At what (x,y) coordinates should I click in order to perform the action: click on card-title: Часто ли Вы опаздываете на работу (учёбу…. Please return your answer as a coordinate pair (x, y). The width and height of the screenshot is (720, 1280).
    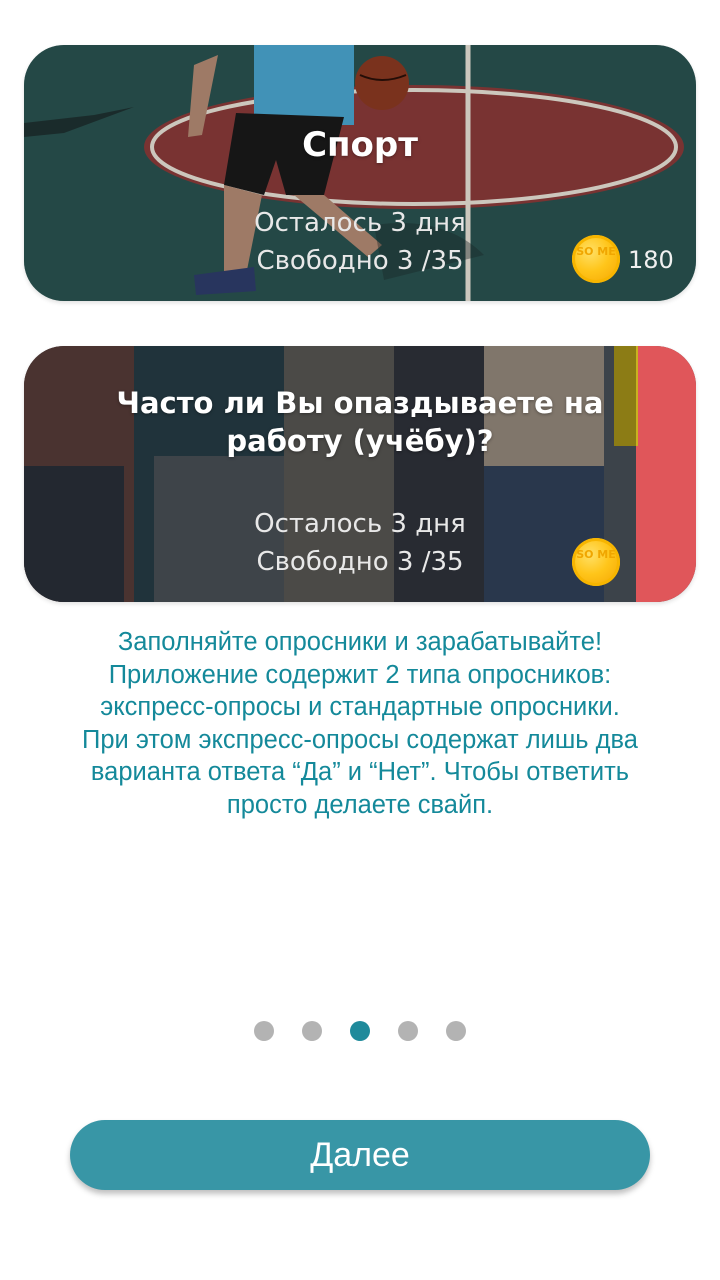
    Looking at the image, I should click on (360, 422).